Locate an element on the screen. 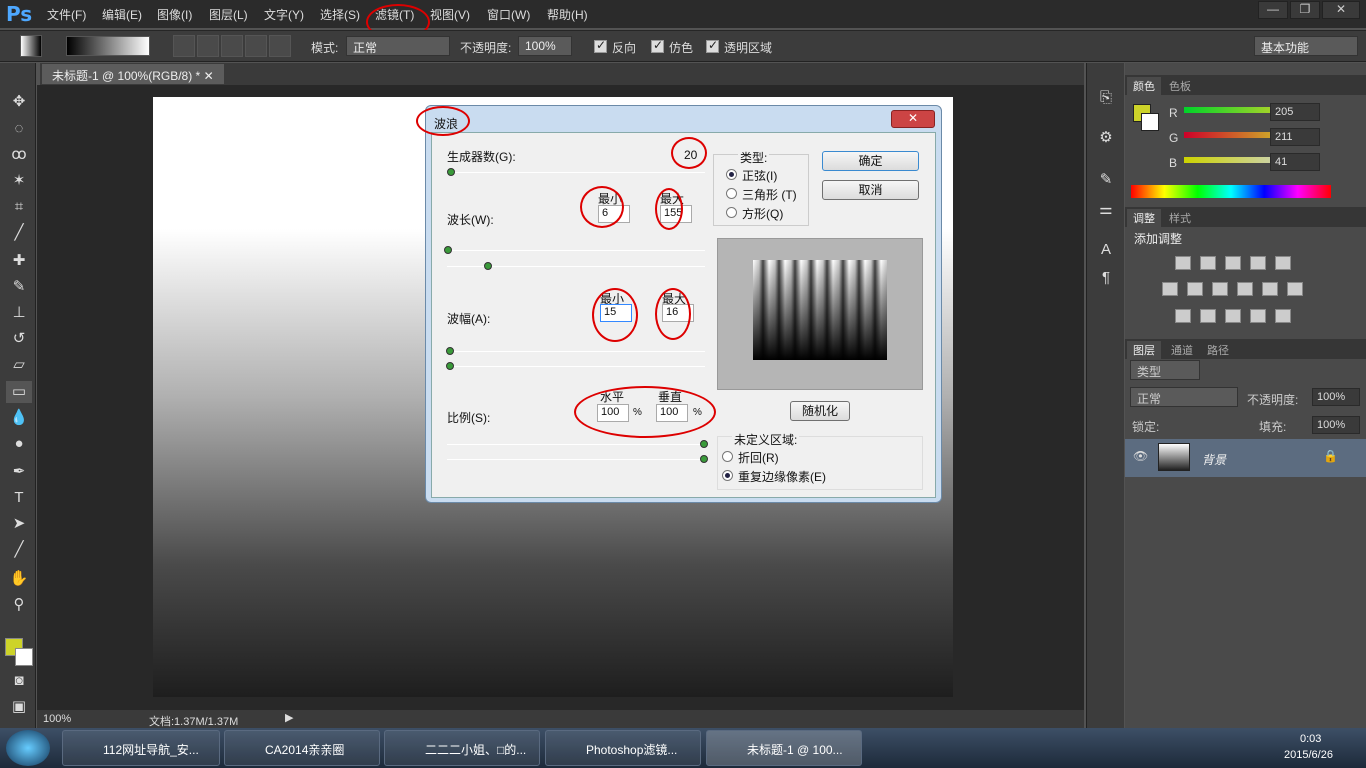 The image size is (1366, 768). channel-mixer-icon is located at coordinates (1270, 289).